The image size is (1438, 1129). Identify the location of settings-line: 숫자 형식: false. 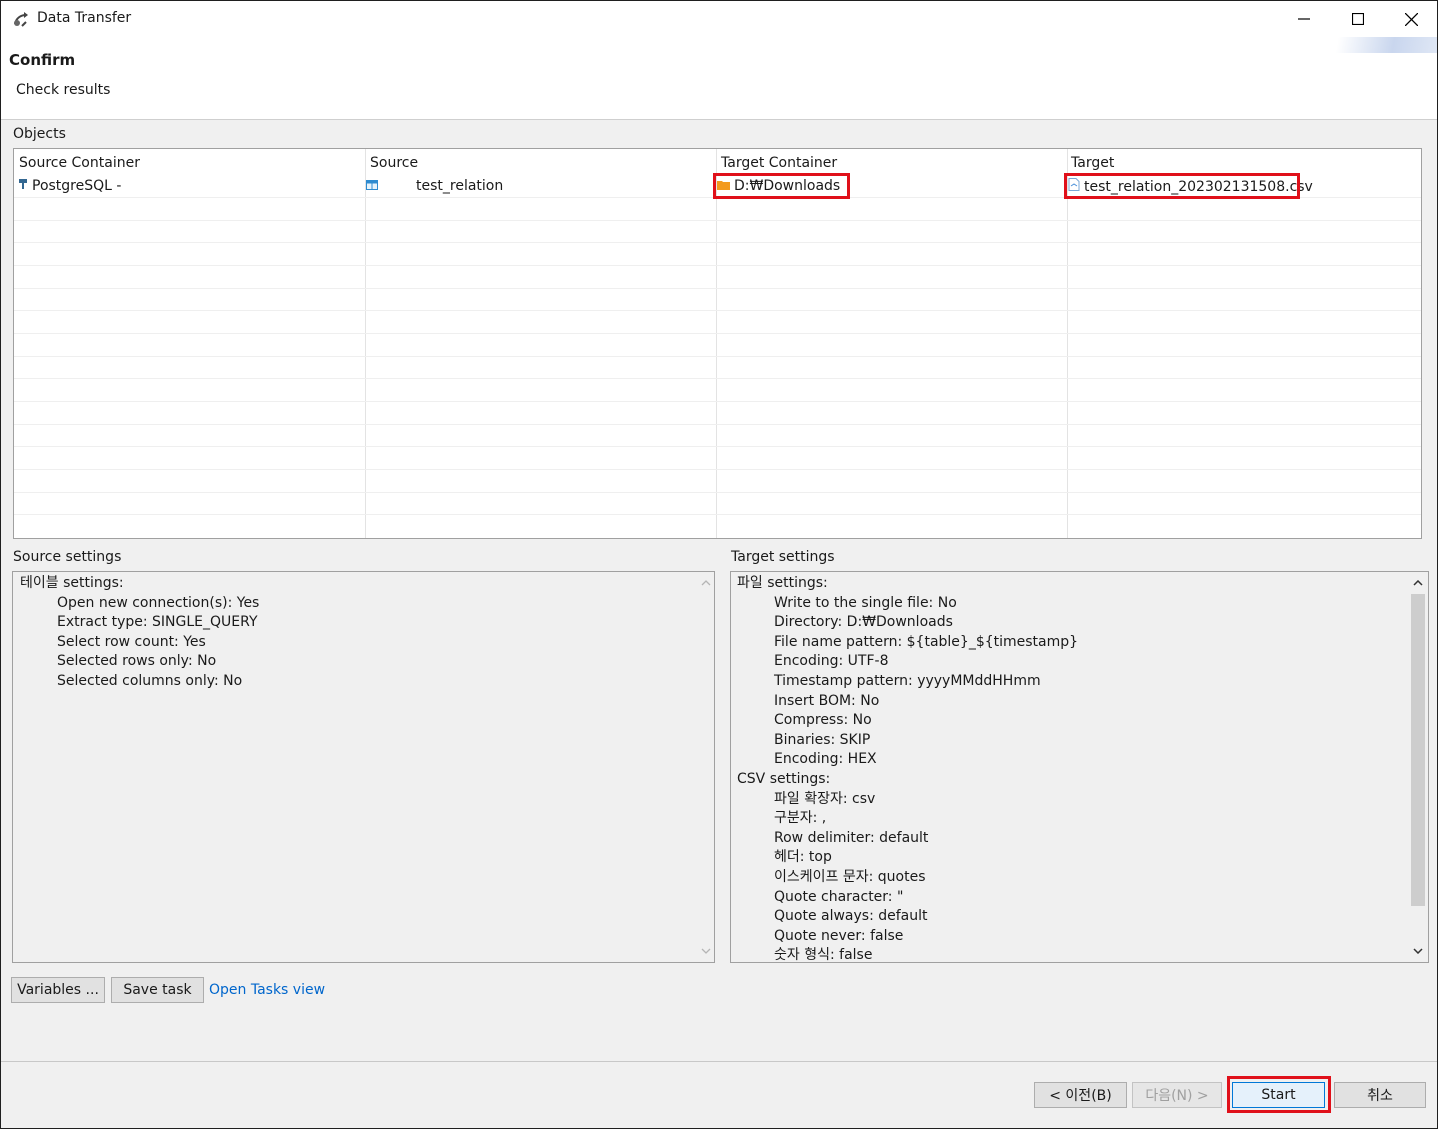
(823, 955).